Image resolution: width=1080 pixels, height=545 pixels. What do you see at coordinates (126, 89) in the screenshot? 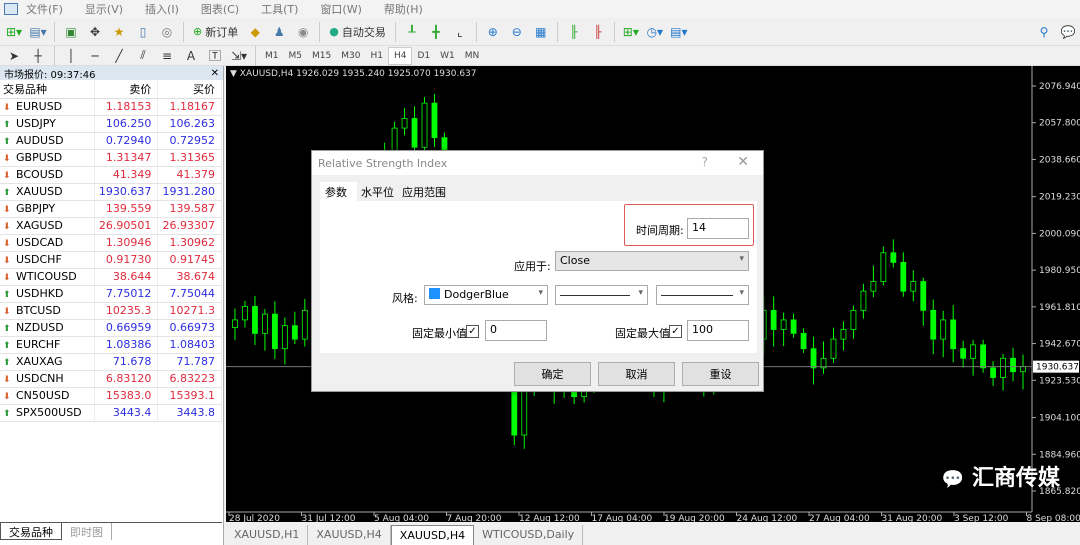
I see `column-bid: 卖价` at bounding box center [126, 89].